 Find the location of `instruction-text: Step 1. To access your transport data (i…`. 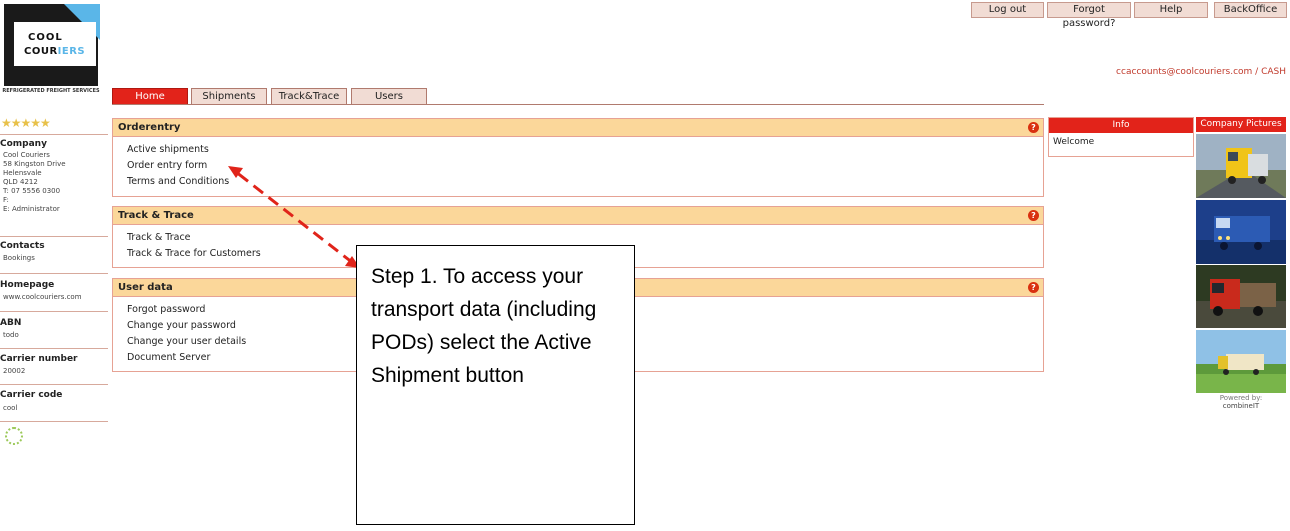

instruction-text: Step 1. To access your transport data (i… is located at coordinates (484, 326).